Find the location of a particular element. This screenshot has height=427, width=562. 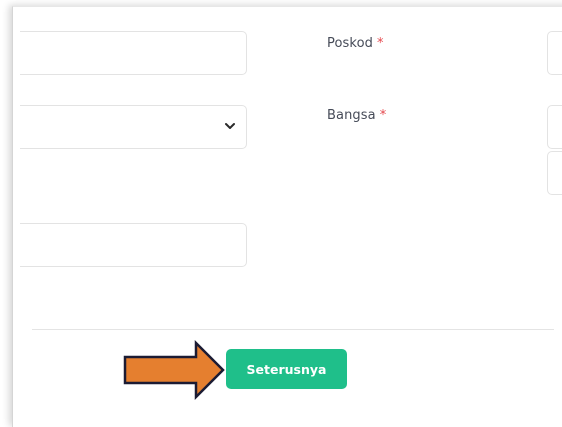

arrow-right-icon is located at coordinates (174, 370).